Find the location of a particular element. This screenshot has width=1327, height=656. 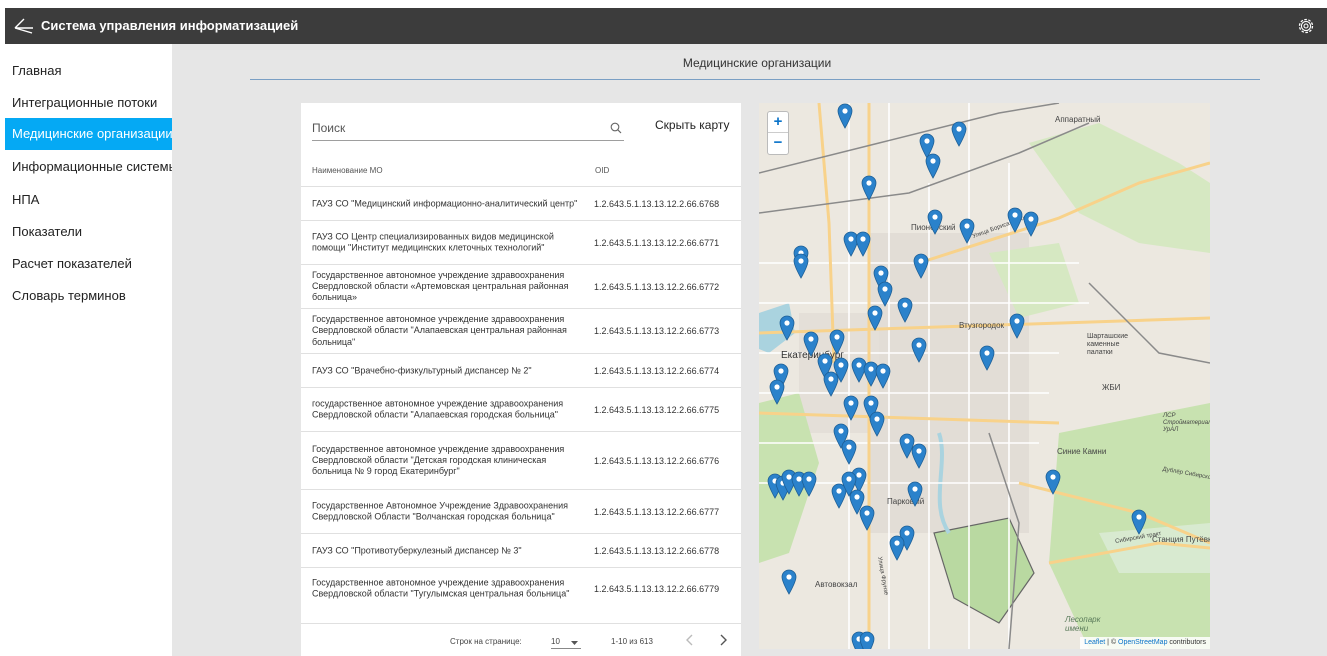

zoom-control: + − is located at coordinates (778, 133).